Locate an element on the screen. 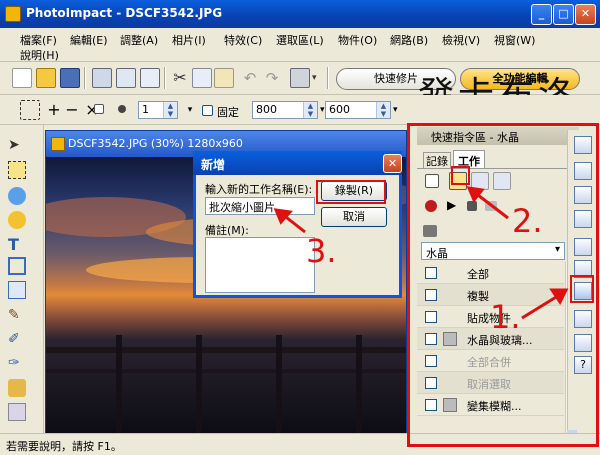 The image size is (600, 455). annotation-arrows is located at coordinates (421, 253).